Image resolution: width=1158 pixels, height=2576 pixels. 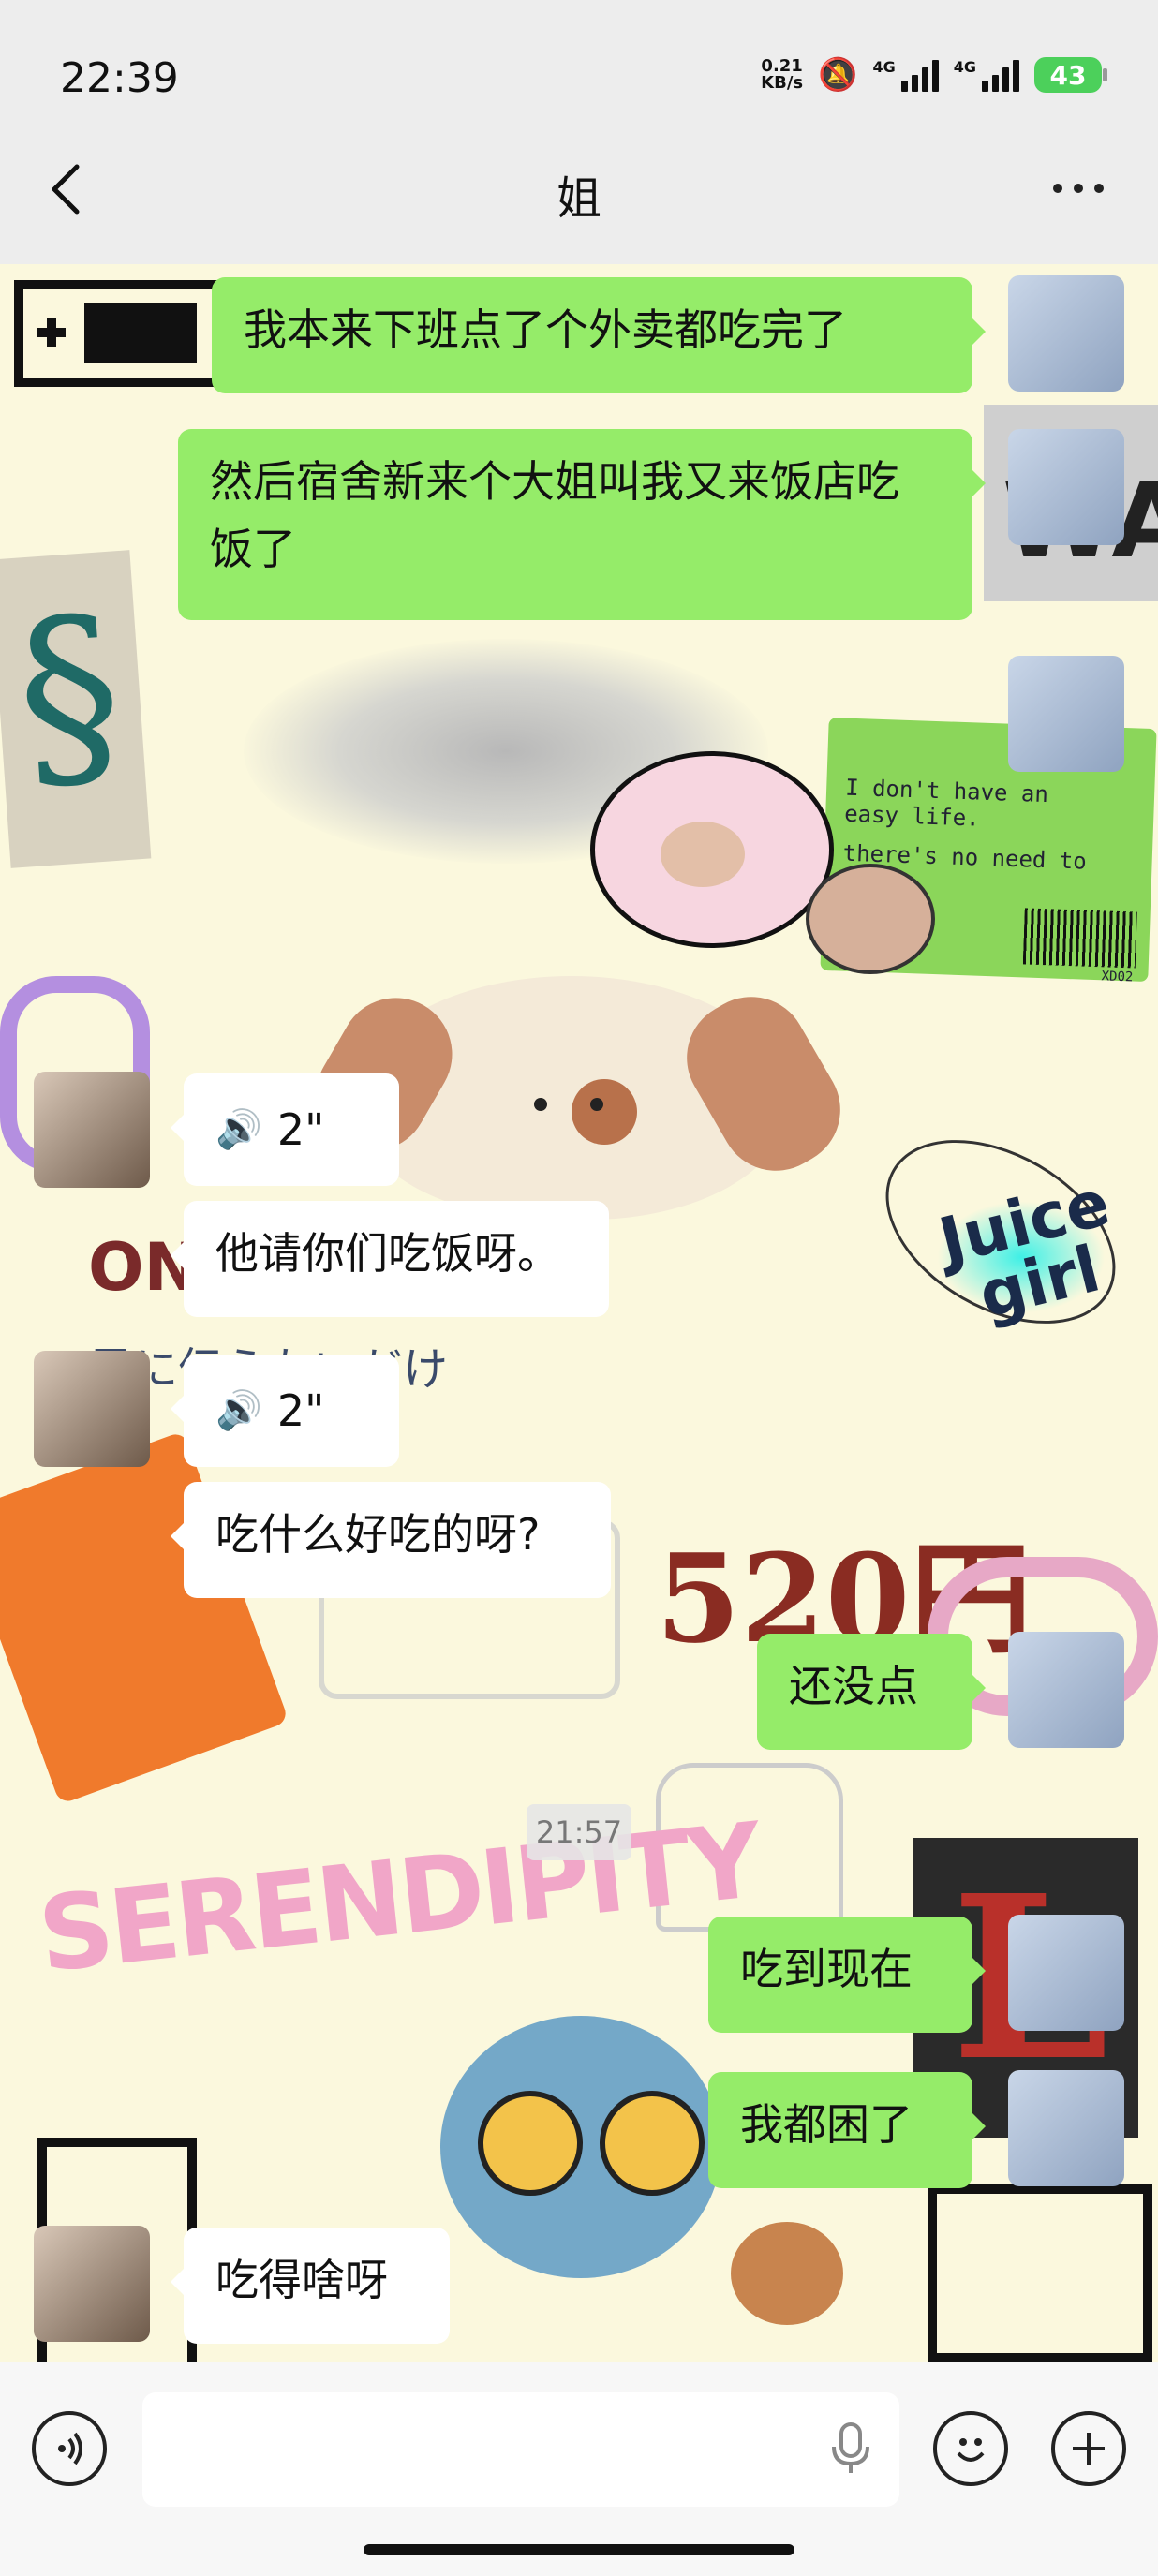 I want to click on network-speed: 0.21 KB/s, so click(x=782, y=75).